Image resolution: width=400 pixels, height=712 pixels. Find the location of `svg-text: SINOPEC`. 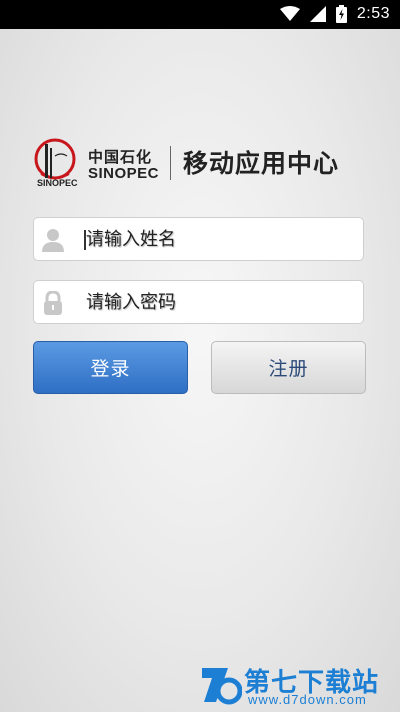

svg-text: SINOPEC is located at coordinates (57, 183).